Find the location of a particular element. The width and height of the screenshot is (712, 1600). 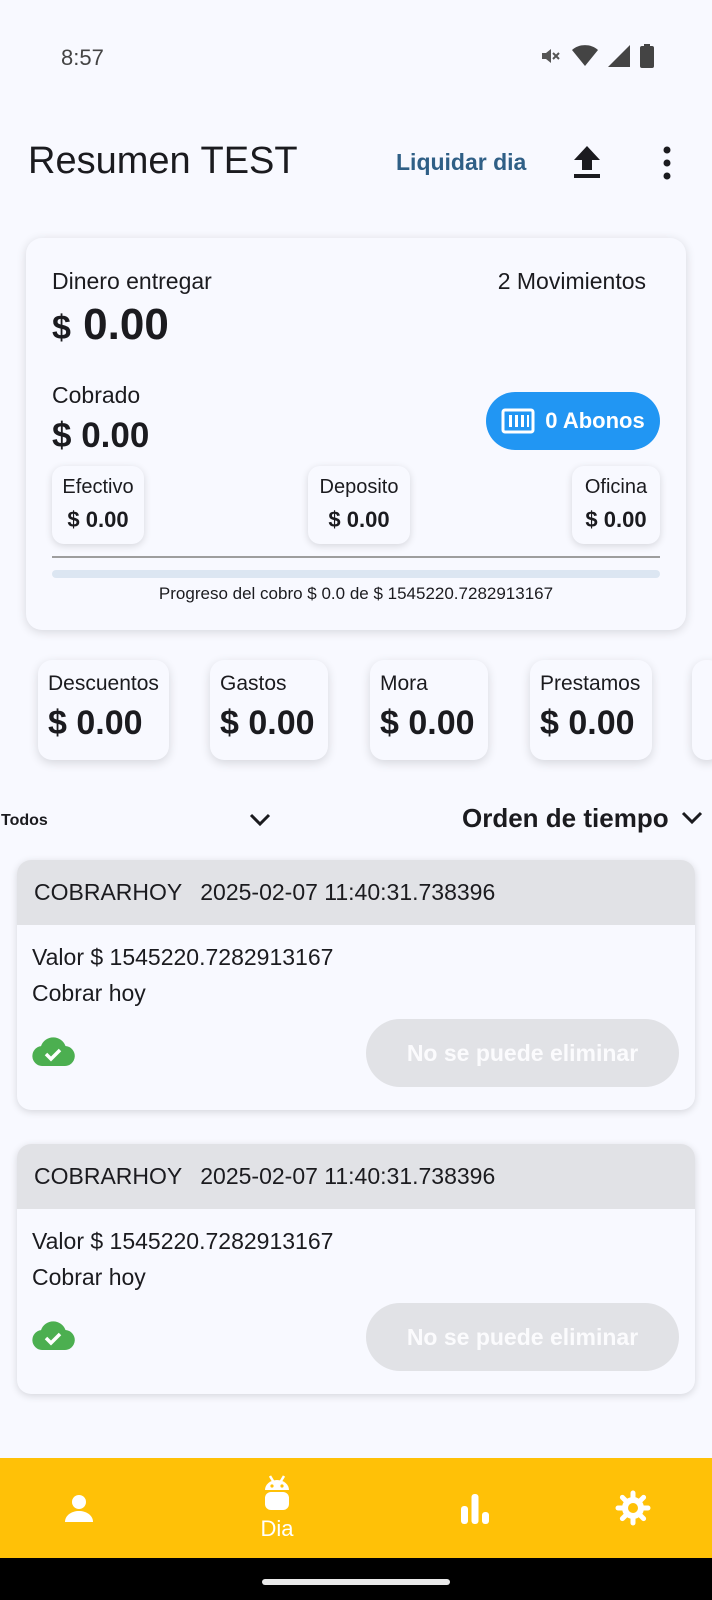

upload-icon is located at coordinates (587, 162).